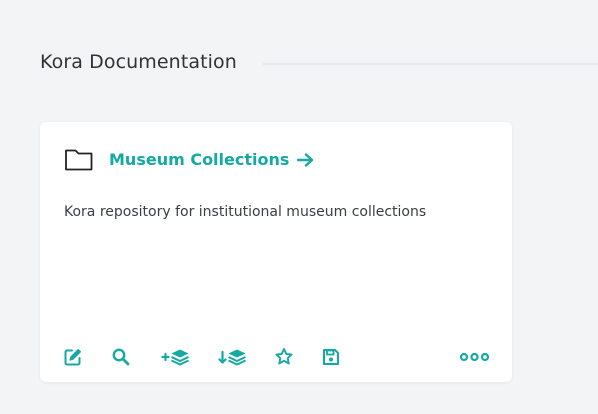  I want to click on project-card-header: Museum Collections, so click(189, 159).